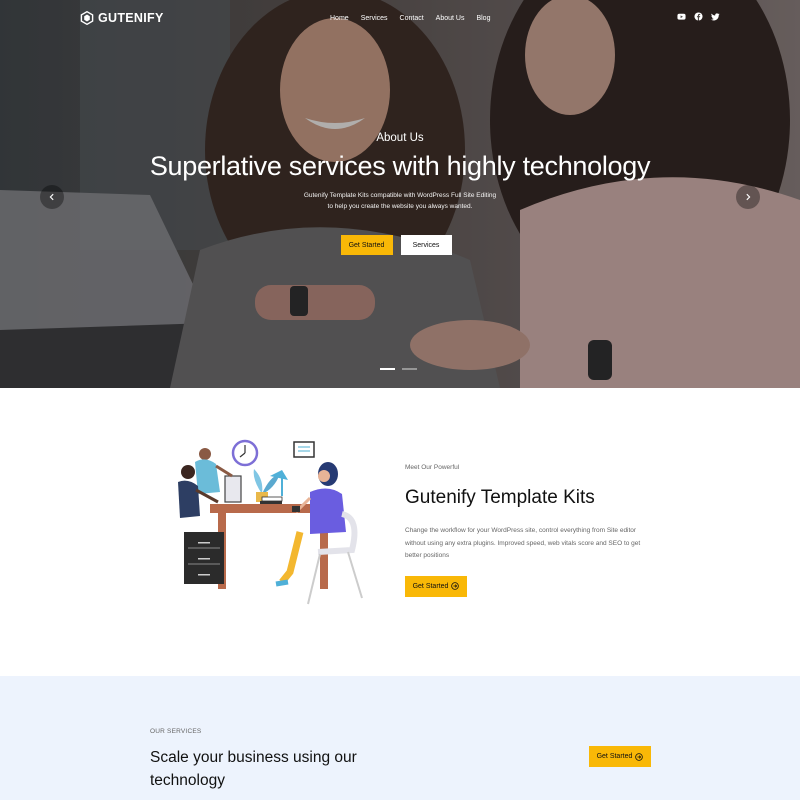  What do you see at coordinates (270, 522) in the screenshot?
I see `team-work-illustration` at bounding box center [270, 522].